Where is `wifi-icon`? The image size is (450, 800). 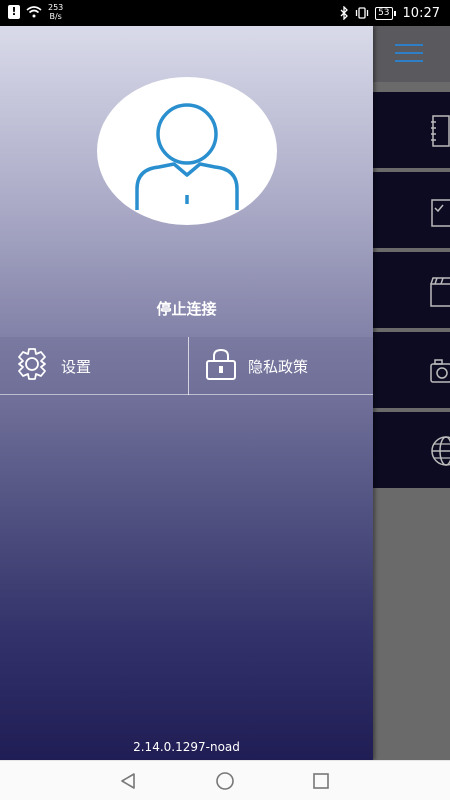 wifi-icon is located at coordinates (34, 12).